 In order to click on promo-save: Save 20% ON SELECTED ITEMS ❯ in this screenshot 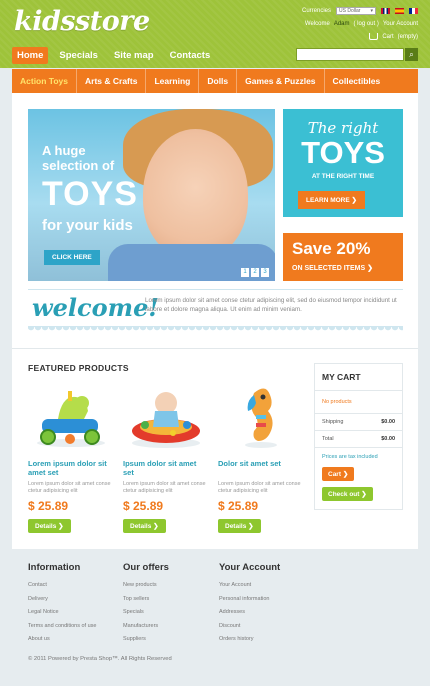, I will do `click(343, 257)`.